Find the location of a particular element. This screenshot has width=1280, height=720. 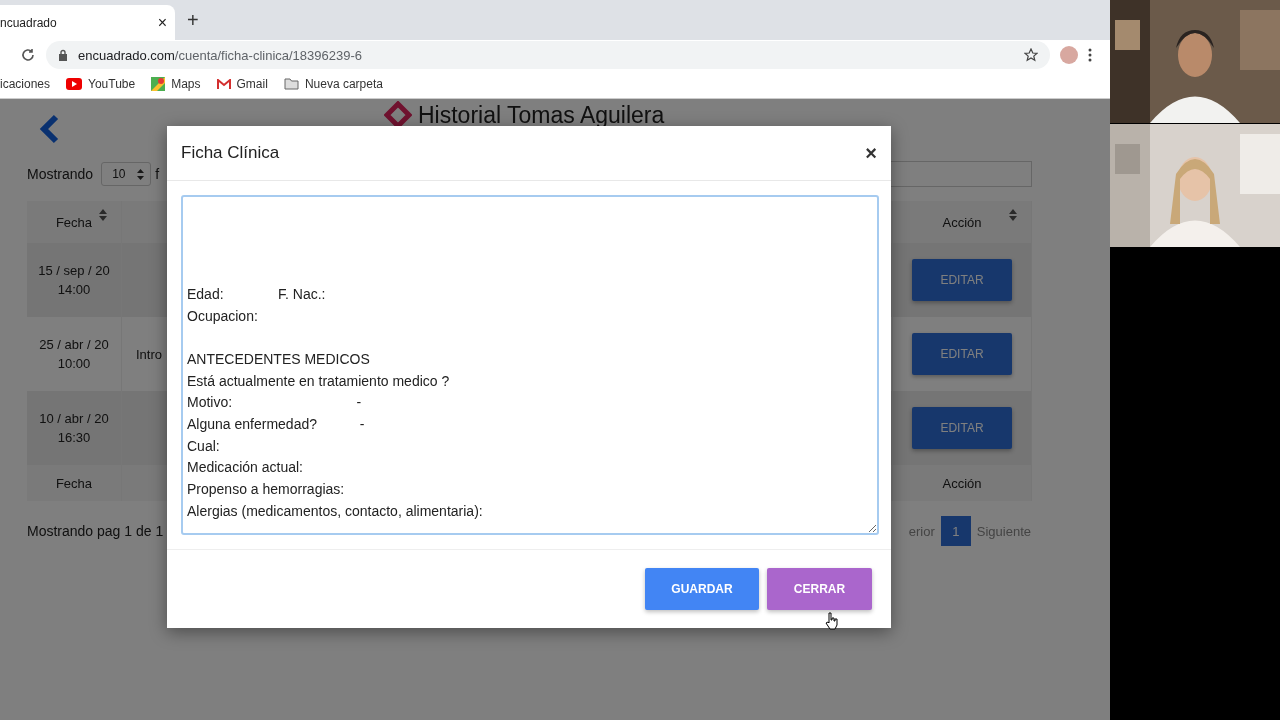

diamond-logo-icon is located at coordinates (398, 115).